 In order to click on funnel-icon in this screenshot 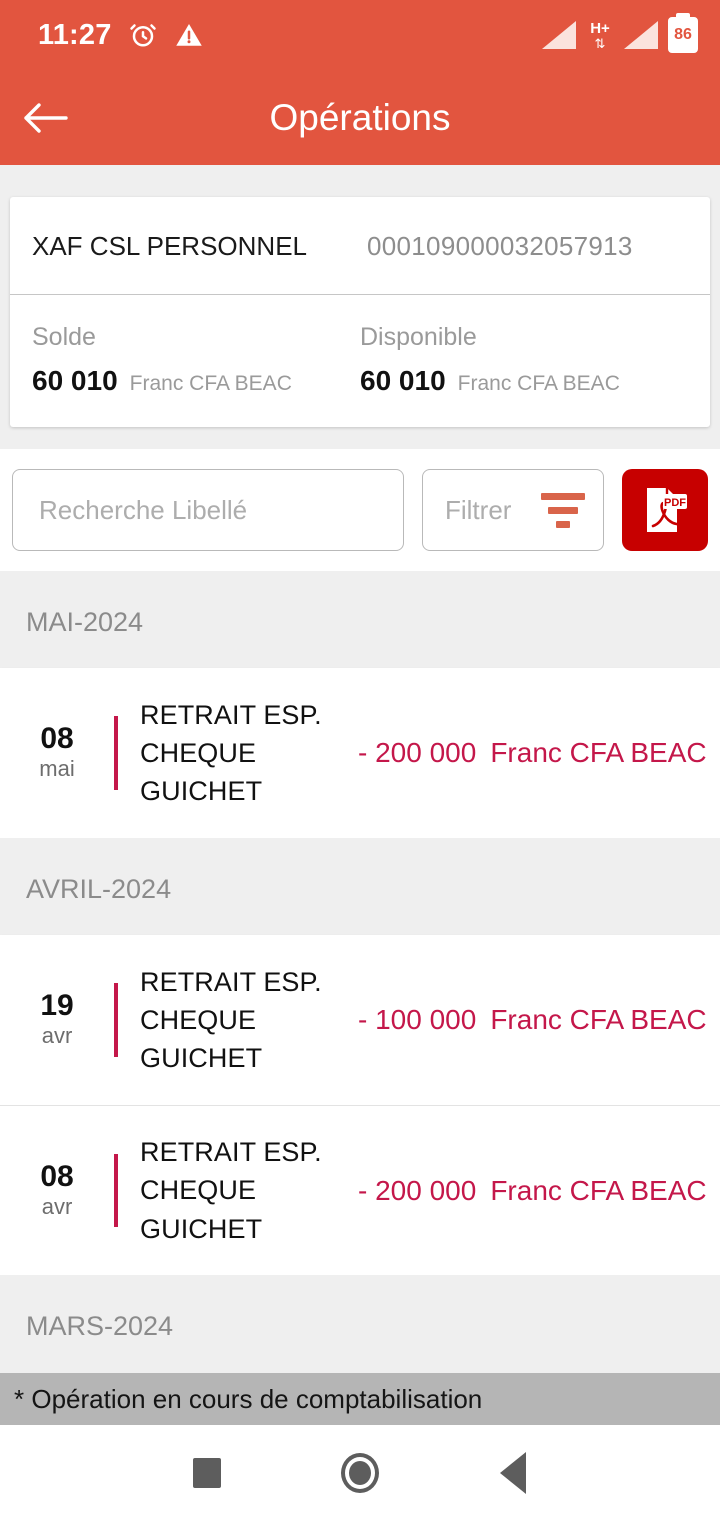, I will do `click(563, 510)`.